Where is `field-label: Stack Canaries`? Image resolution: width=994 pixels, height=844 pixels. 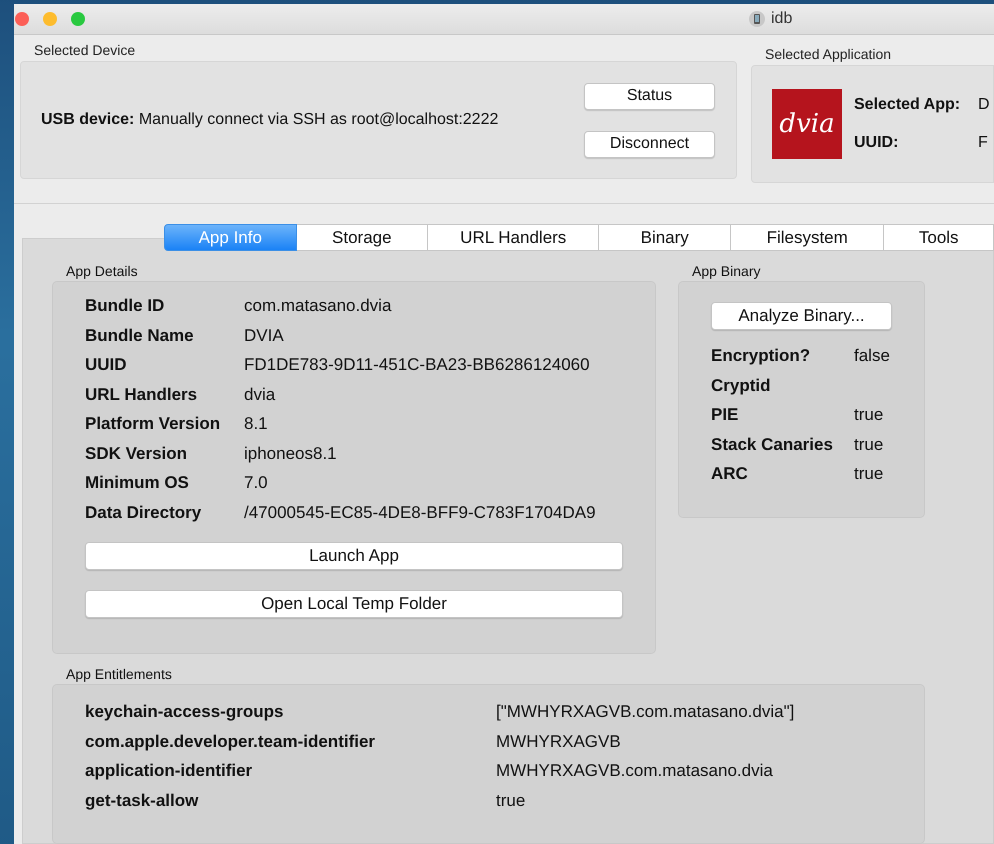 field-label: Stack Canaries is located at coordinates (772, 444).